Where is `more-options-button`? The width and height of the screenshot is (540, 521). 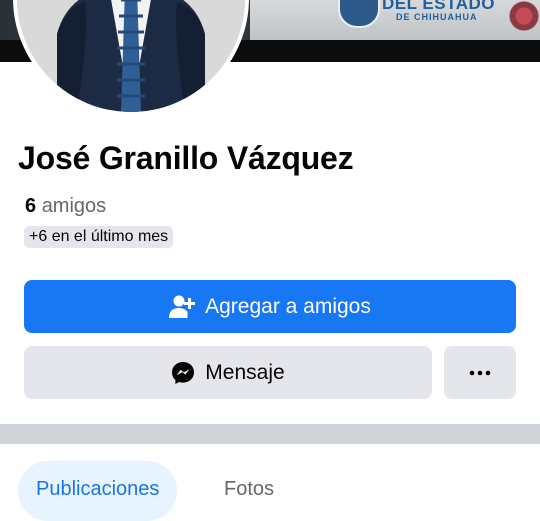 more-options-button is located at coordinates (480, 372).